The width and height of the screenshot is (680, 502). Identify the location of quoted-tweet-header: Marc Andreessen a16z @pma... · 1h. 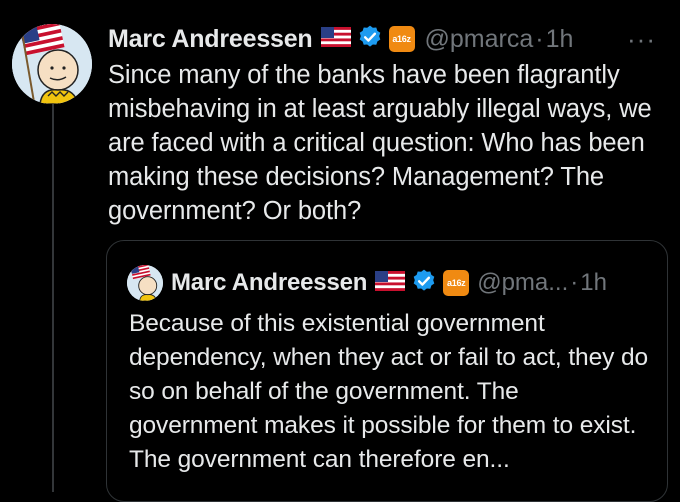
(367, 283).